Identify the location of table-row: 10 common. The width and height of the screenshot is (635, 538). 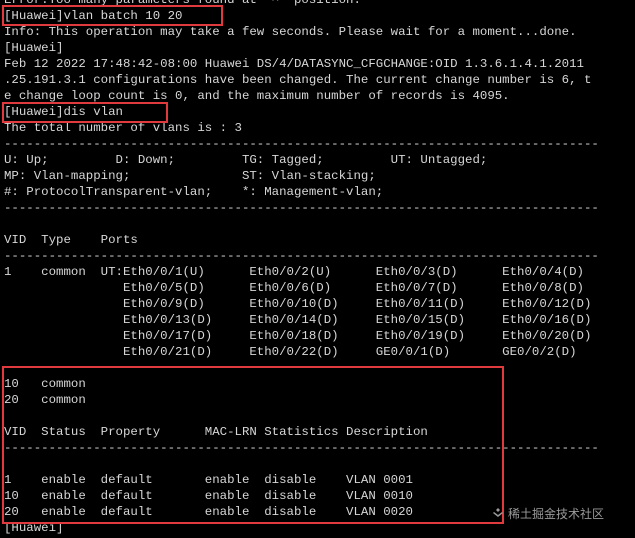
(45, 384).